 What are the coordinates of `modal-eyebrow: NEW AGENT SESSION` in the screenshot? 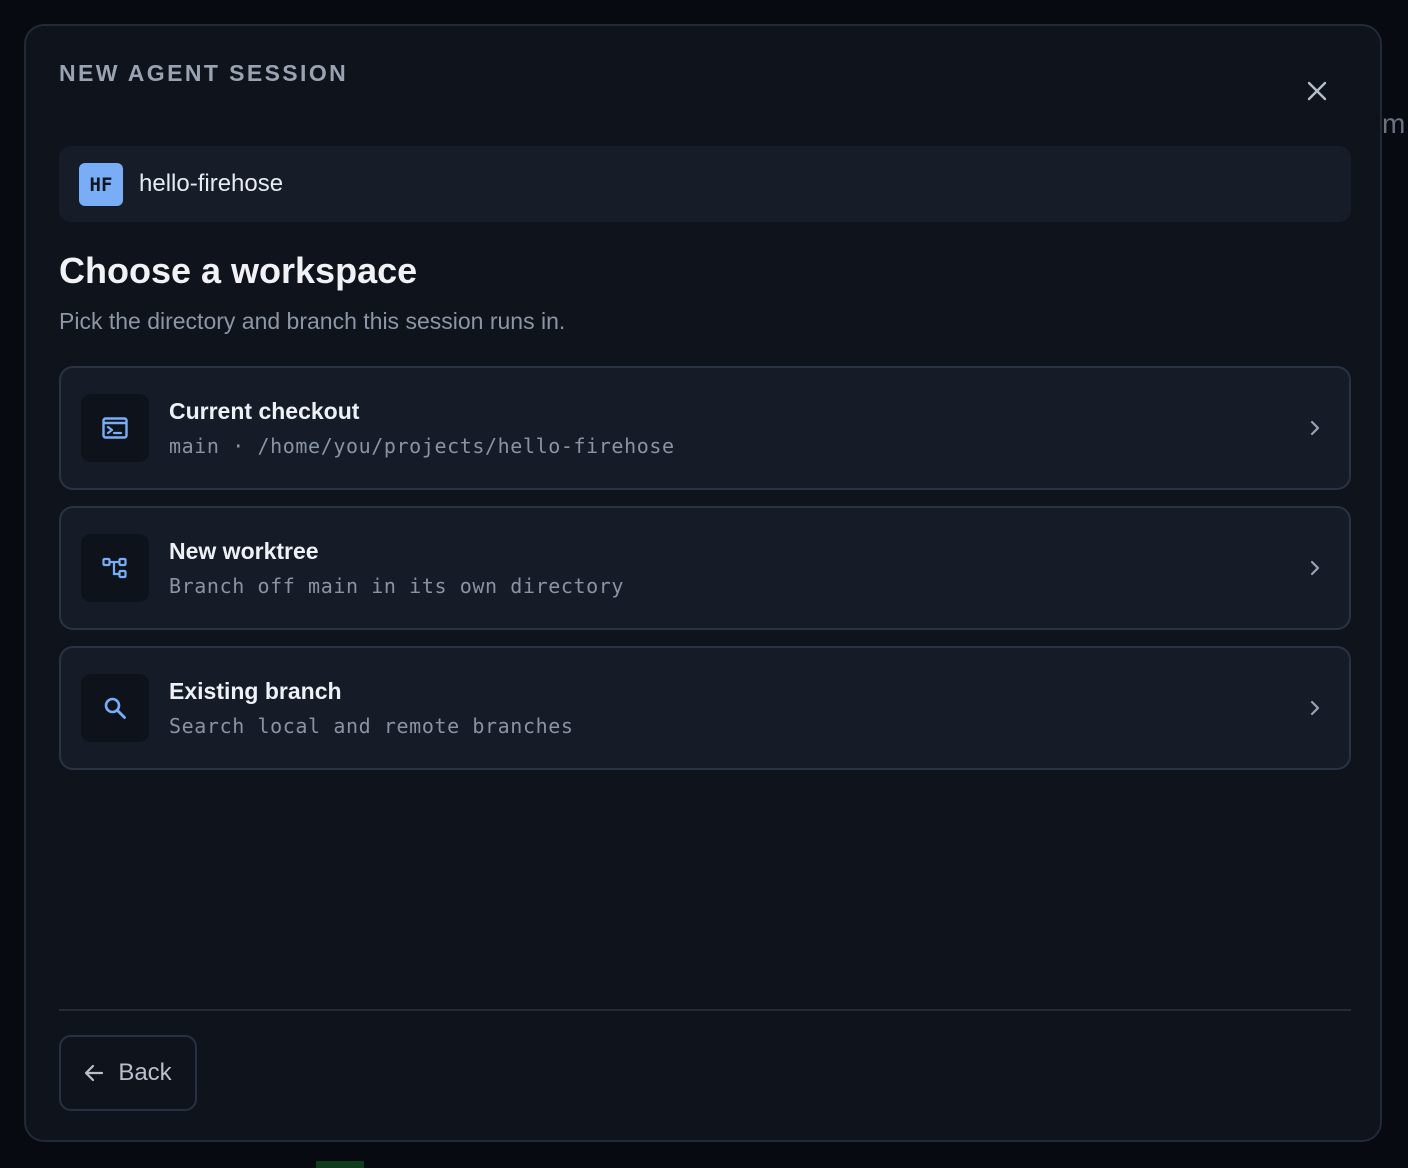 It's located at (204, 73).